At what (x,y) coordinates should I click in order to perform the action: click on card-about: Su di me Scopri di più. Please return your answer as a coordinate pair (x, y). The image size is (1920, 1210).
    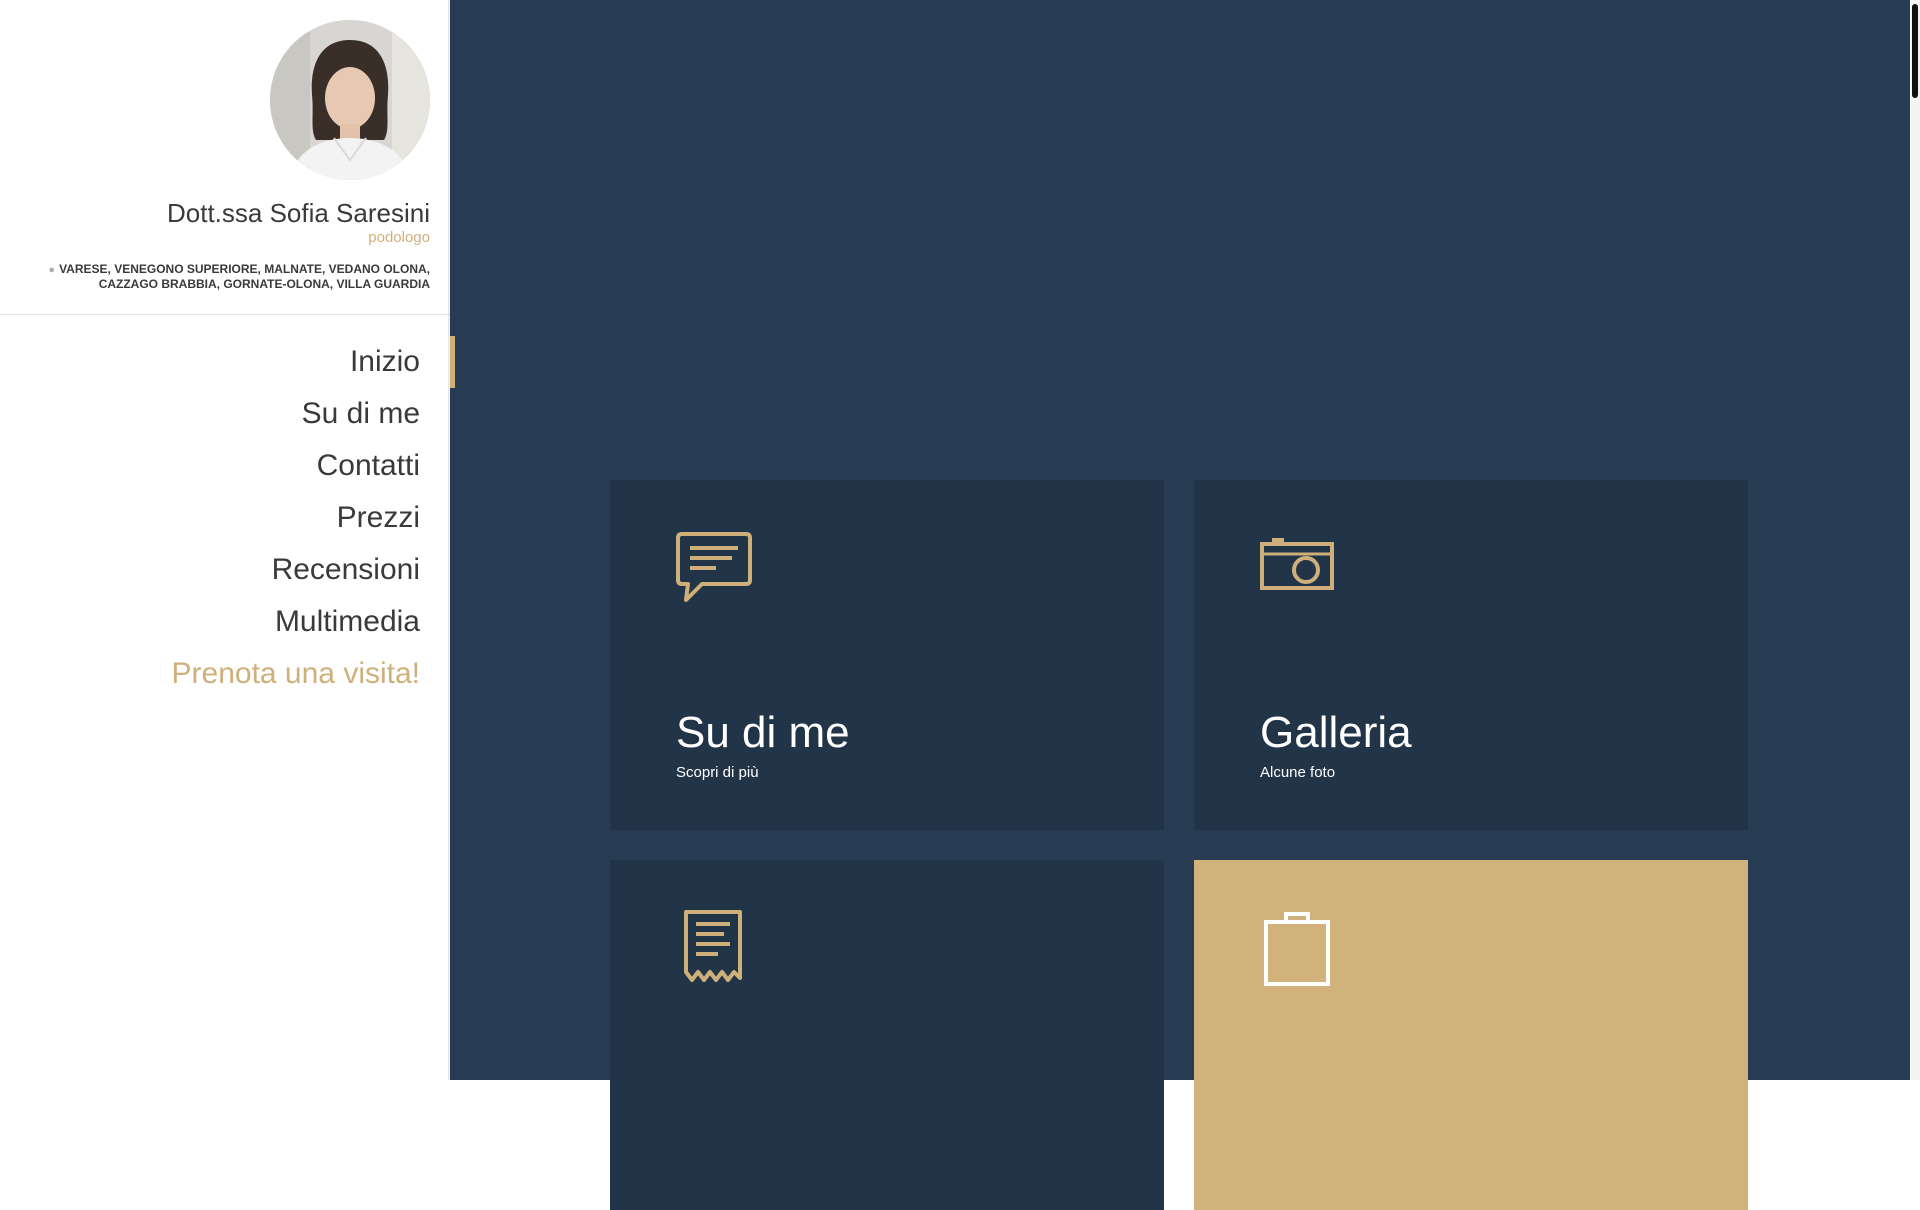
    Looking at the image, I should click on (887, 655).